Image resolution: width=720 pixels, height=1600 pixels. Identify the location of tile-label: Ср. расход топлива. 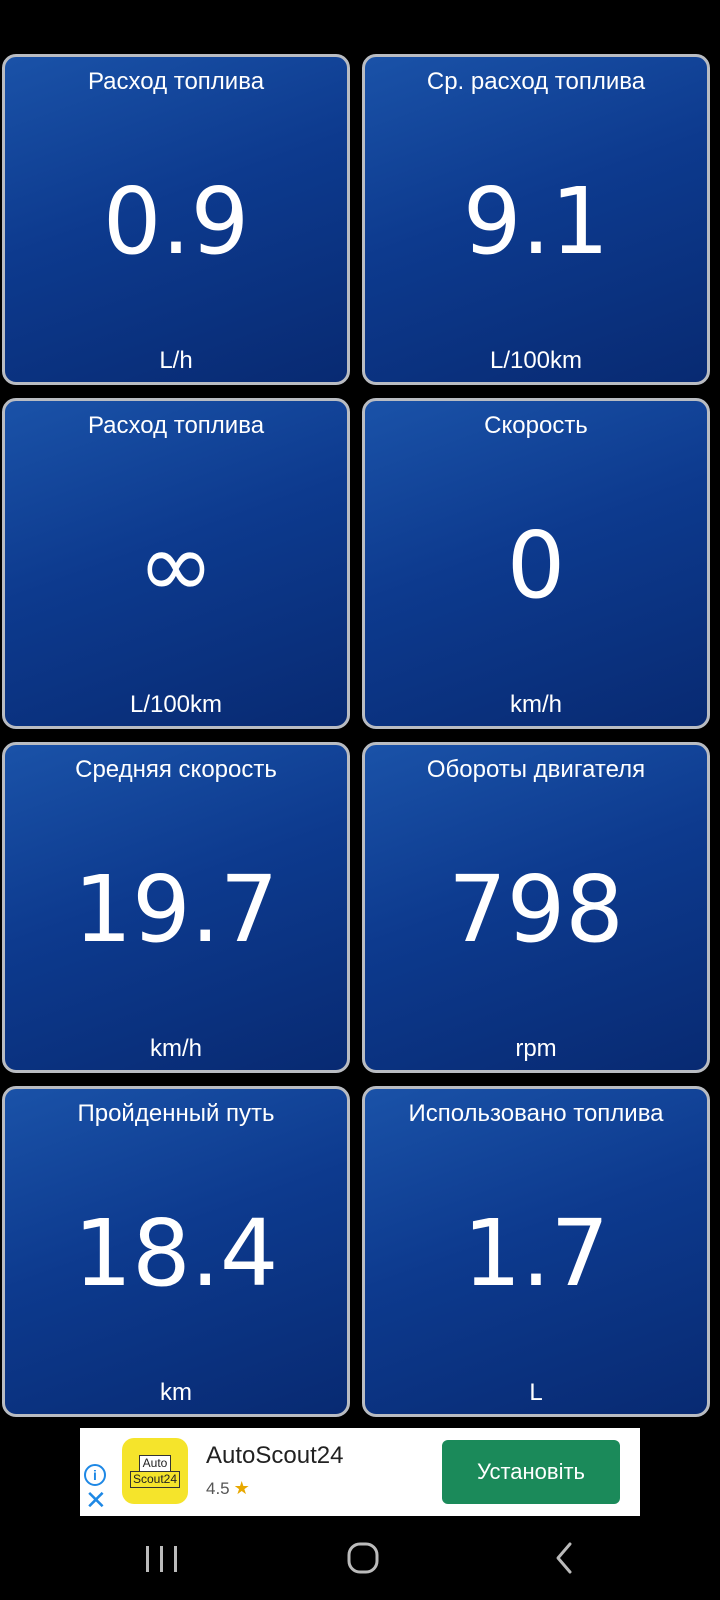
(536, 81).